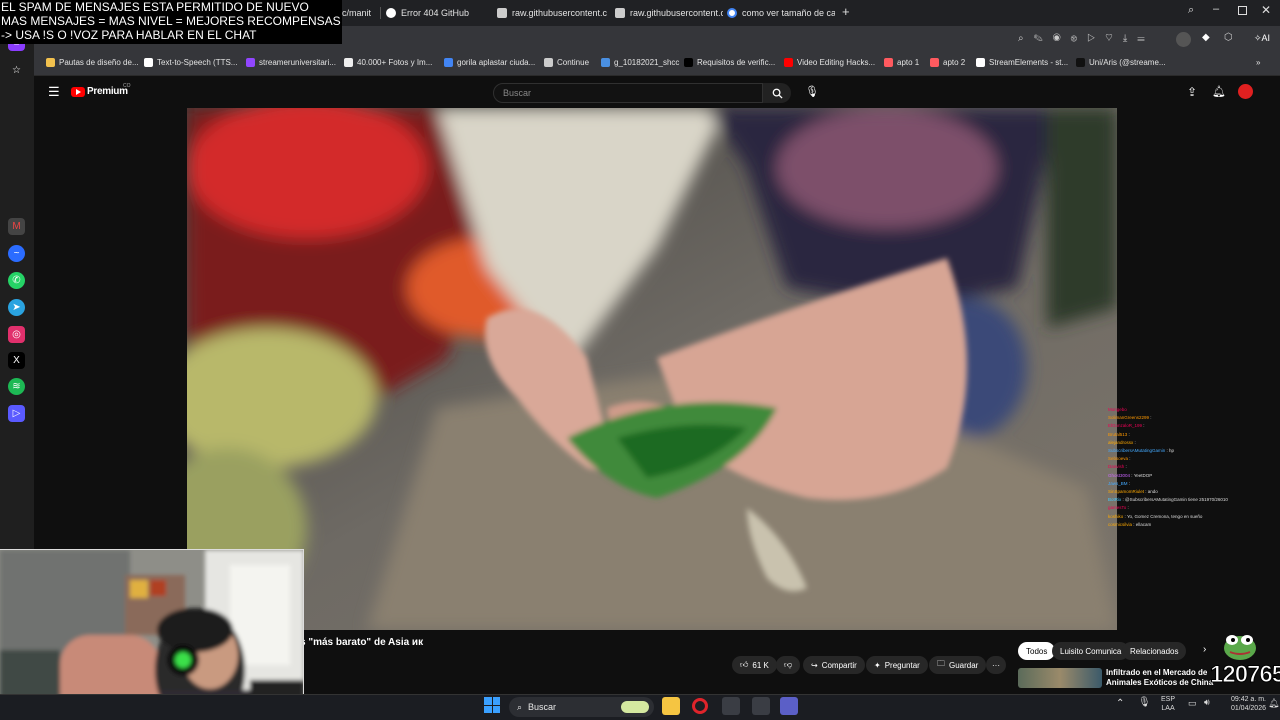 This screenshot has width=1280, height=720. What do you see at coordinates (1091, 651) in the screenshot?
I see `chip-luisito: Luisito Comunica` at bounding box center [1091, 651].